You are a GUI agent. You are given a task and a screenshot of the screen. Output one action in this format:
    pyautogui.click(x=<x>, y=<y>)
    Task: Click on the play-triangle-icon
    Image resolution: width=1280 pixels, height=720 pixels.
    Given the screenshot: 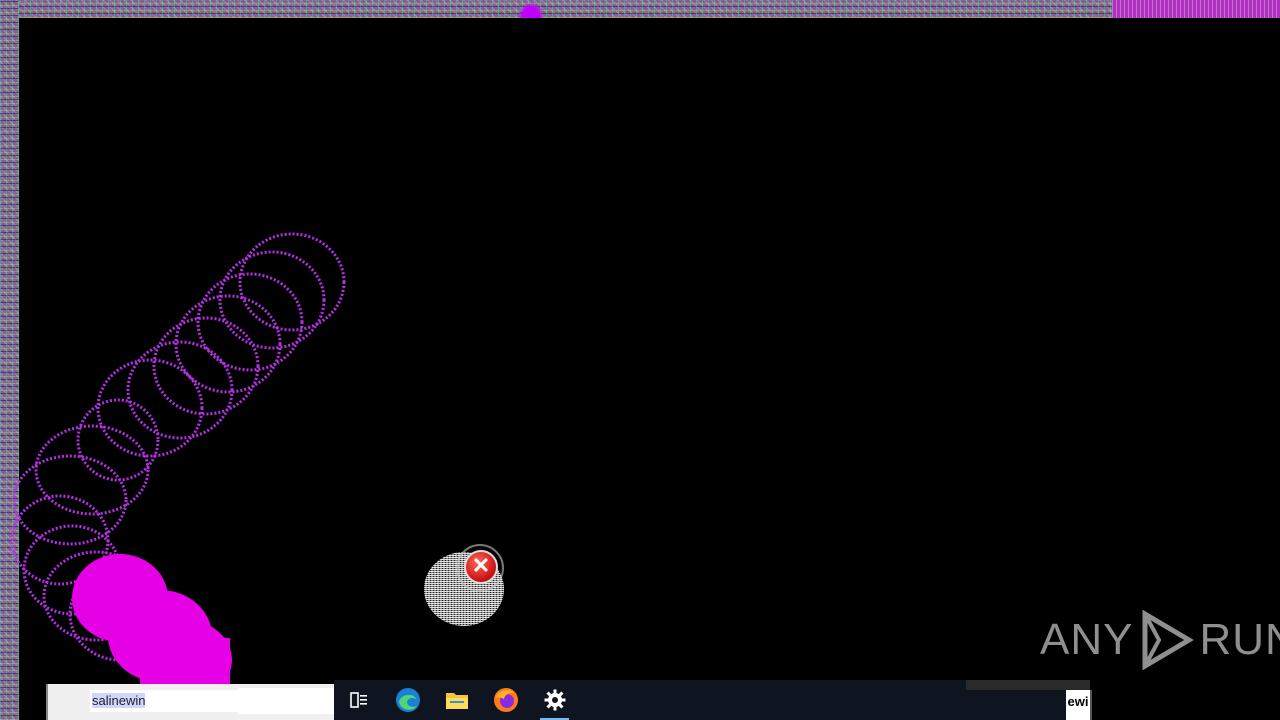 What is the action you would take?
    pyautogui.click(x=1168, y=640)
    